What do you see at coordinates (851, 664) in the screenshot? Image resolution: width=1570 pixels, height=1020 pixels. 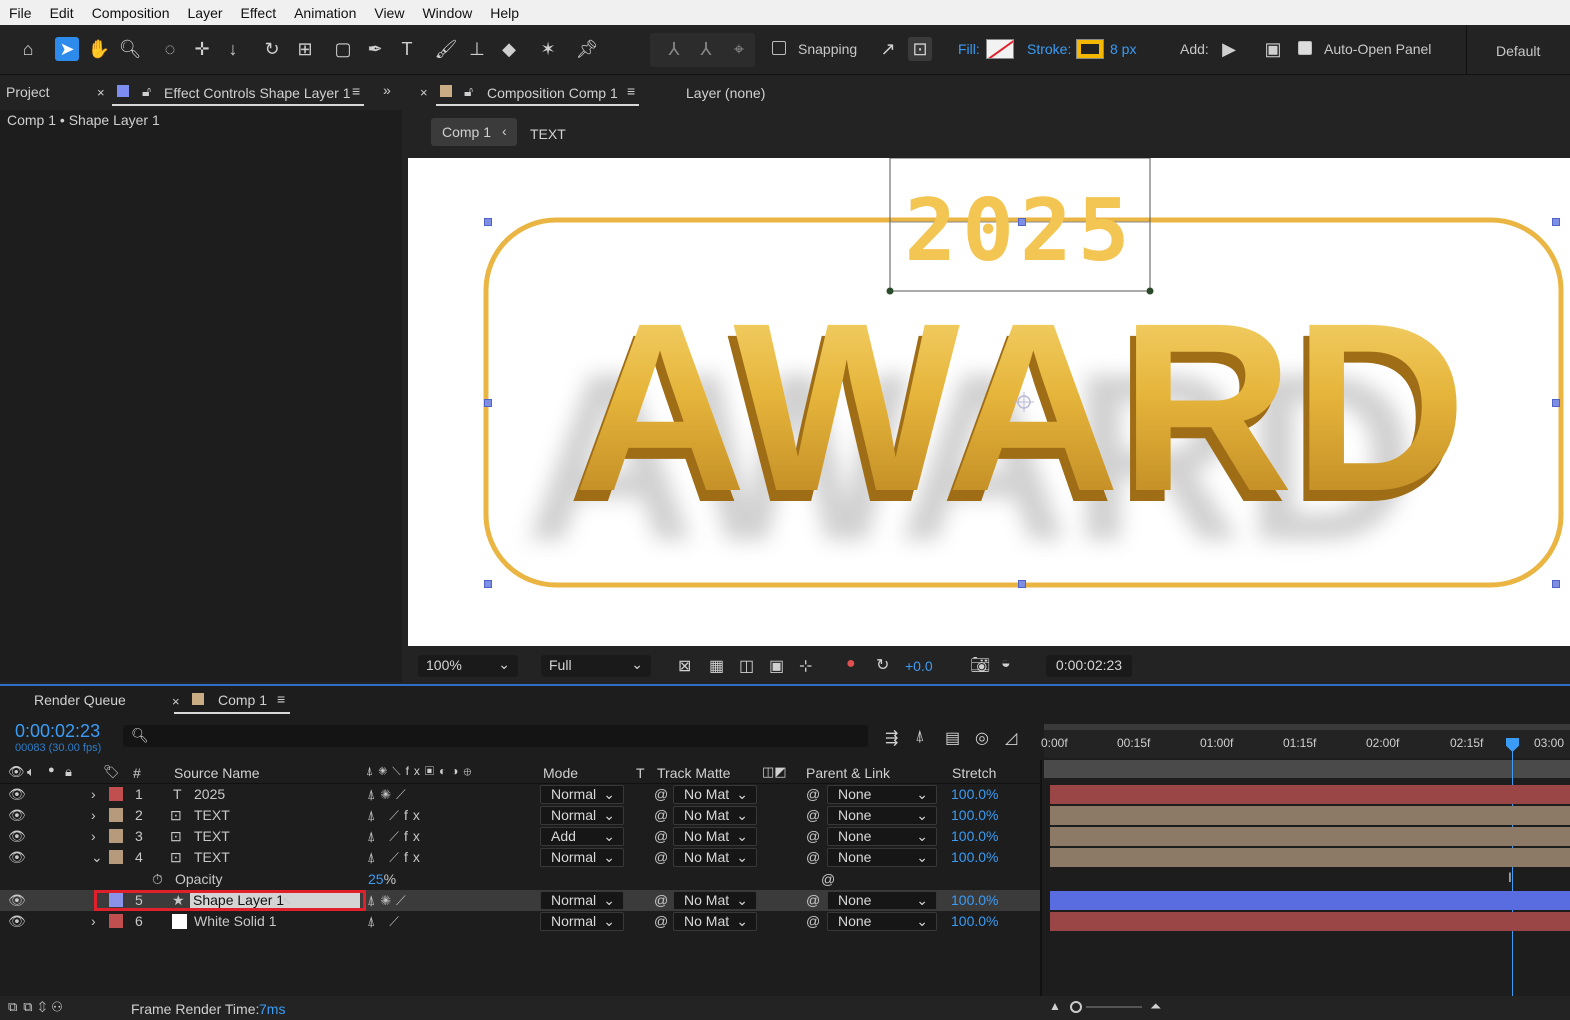 I see `channels-icon: ●` at bounding box center [851, 664].